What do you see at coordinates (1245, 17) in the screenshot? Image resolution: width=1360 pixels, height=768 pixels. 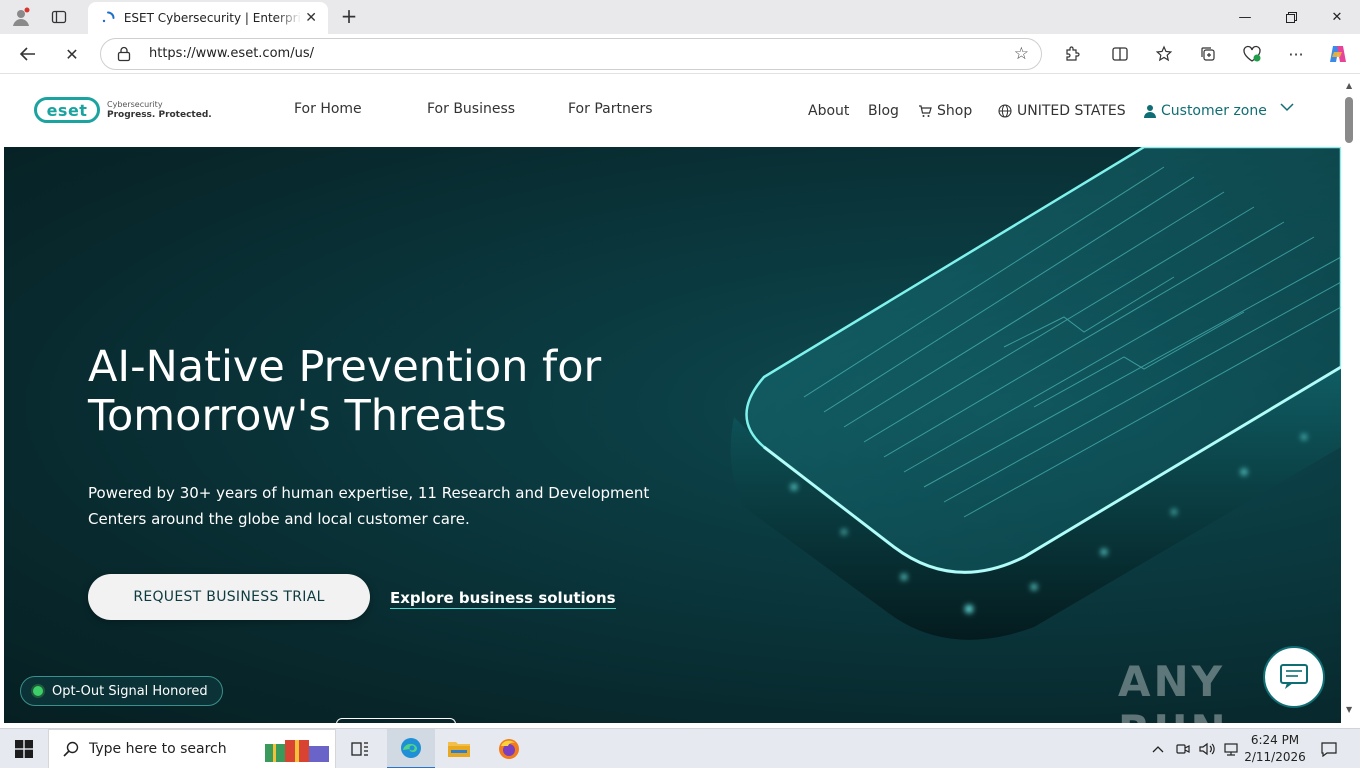 I see `minimize-icon: —` at bounding box center [1245, 17].